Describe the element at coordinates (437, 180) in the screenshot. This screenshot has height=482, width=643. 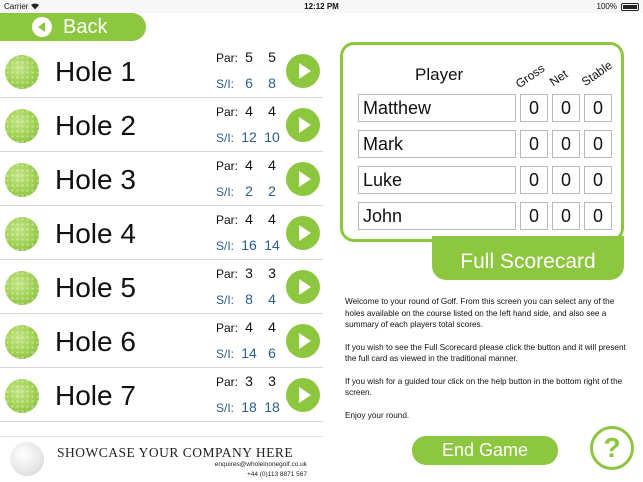
I see `player-name-field: Luke` at that location.